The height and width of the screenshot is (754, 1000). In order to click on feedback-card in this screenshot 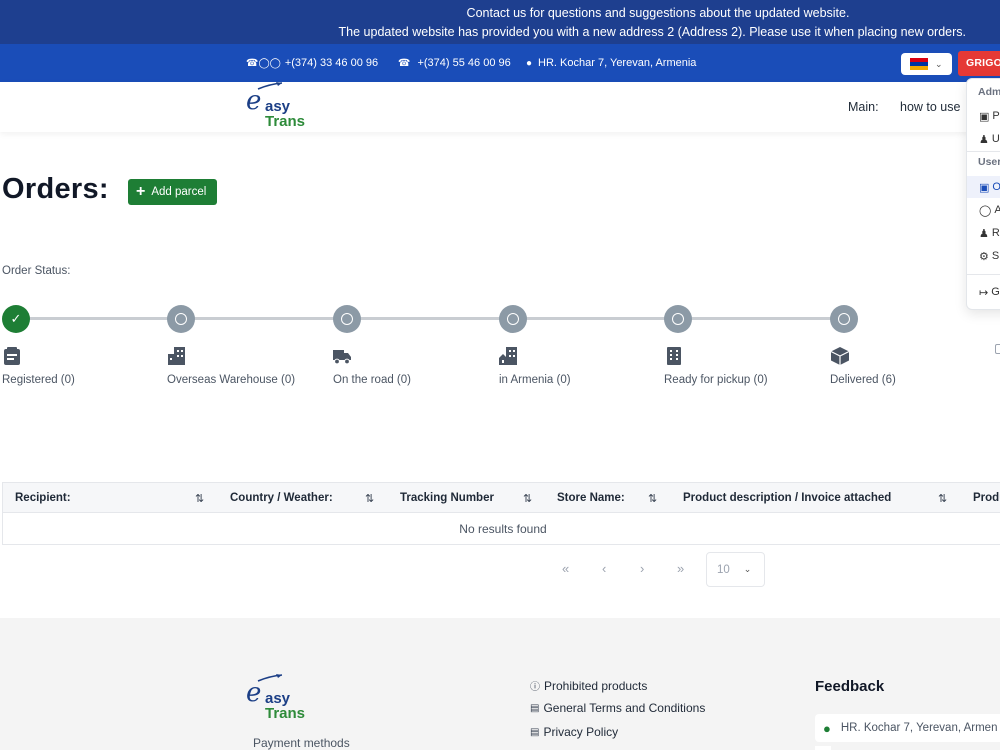, I will do `click(823, 750)`.